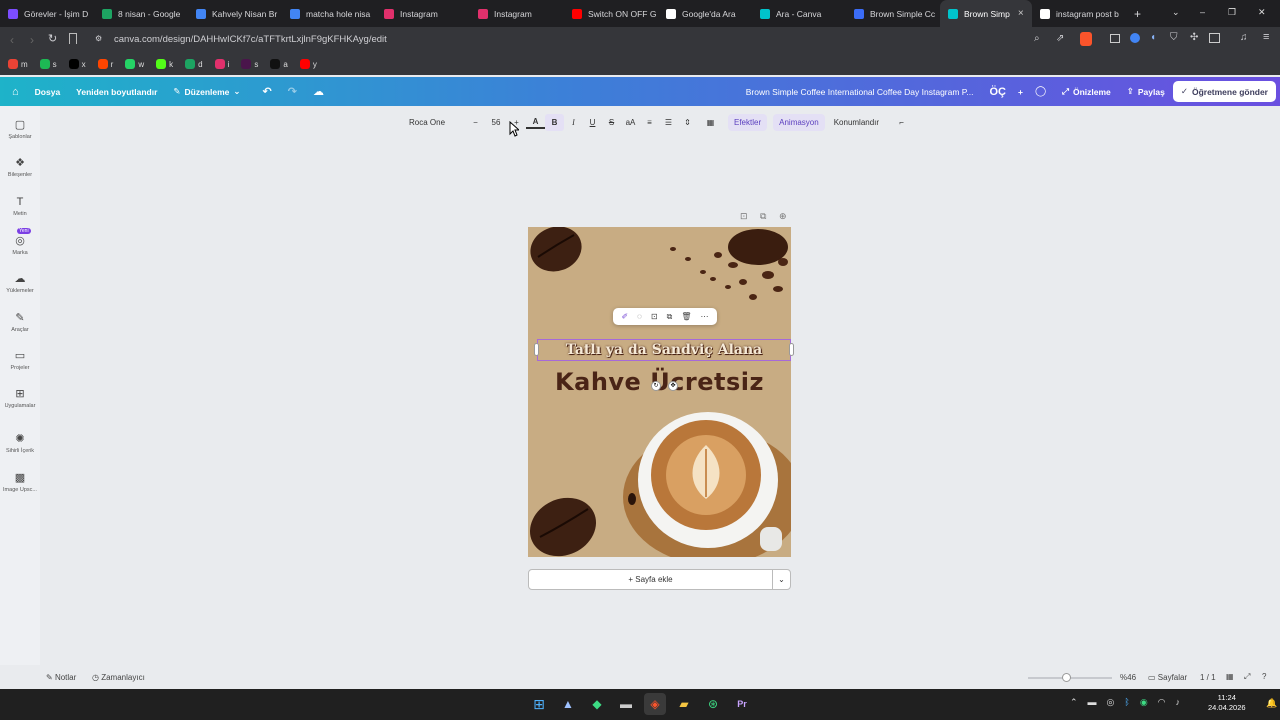 This screenshot has width=1280, height=720. I want to click on sidebar-item-upload: ☁ Yüklemeler, so click(20, 283).